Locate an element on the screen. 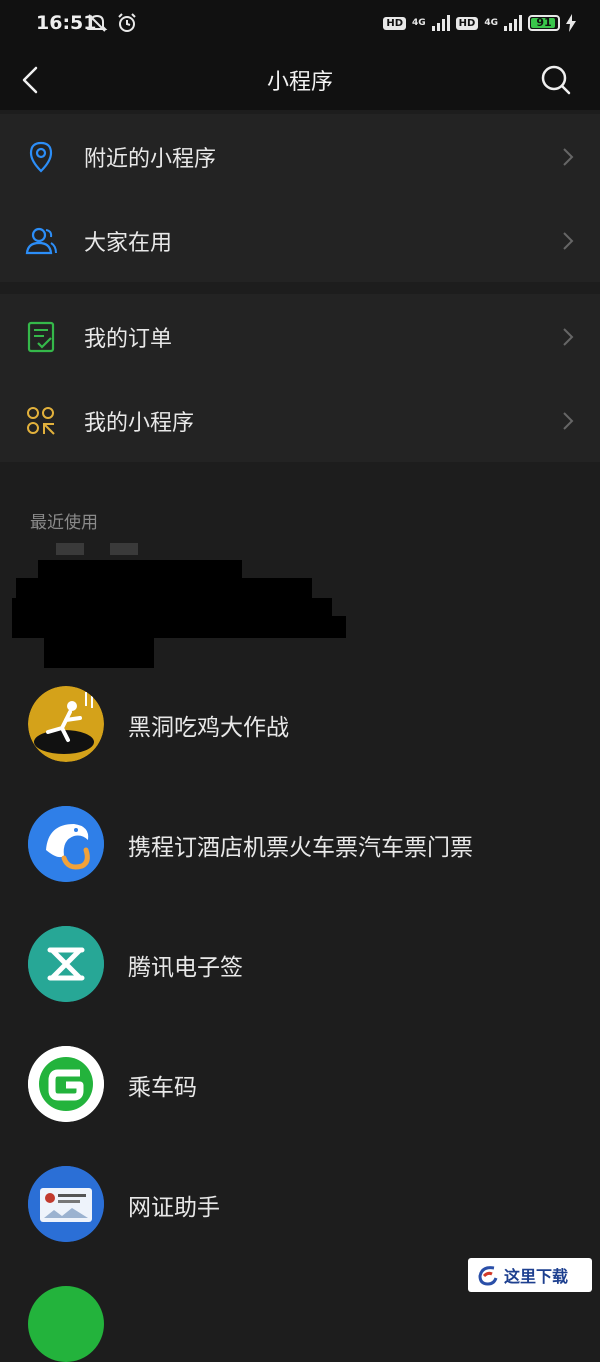  menu-item-label: 我的订单 is located at coordinates (128, 339).